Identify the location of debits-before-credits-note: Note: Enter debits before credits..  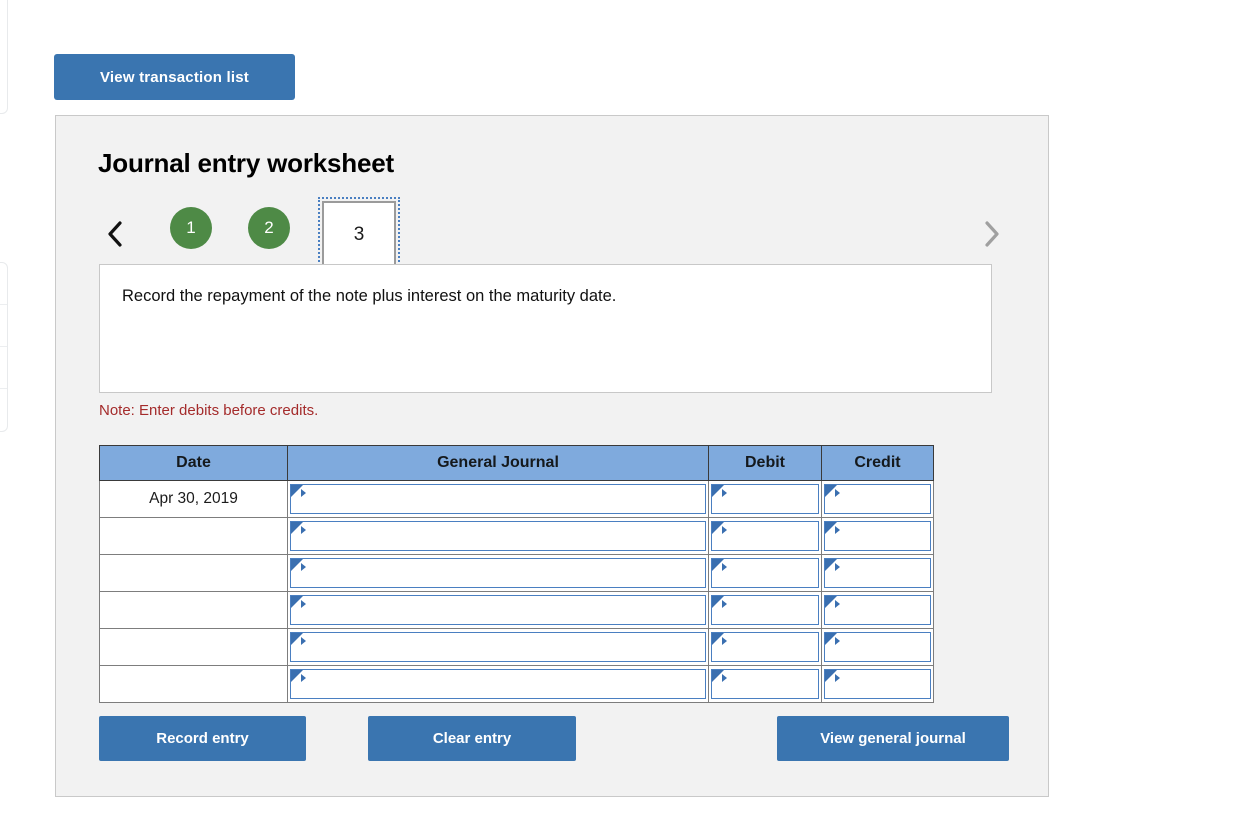
(209, 410).